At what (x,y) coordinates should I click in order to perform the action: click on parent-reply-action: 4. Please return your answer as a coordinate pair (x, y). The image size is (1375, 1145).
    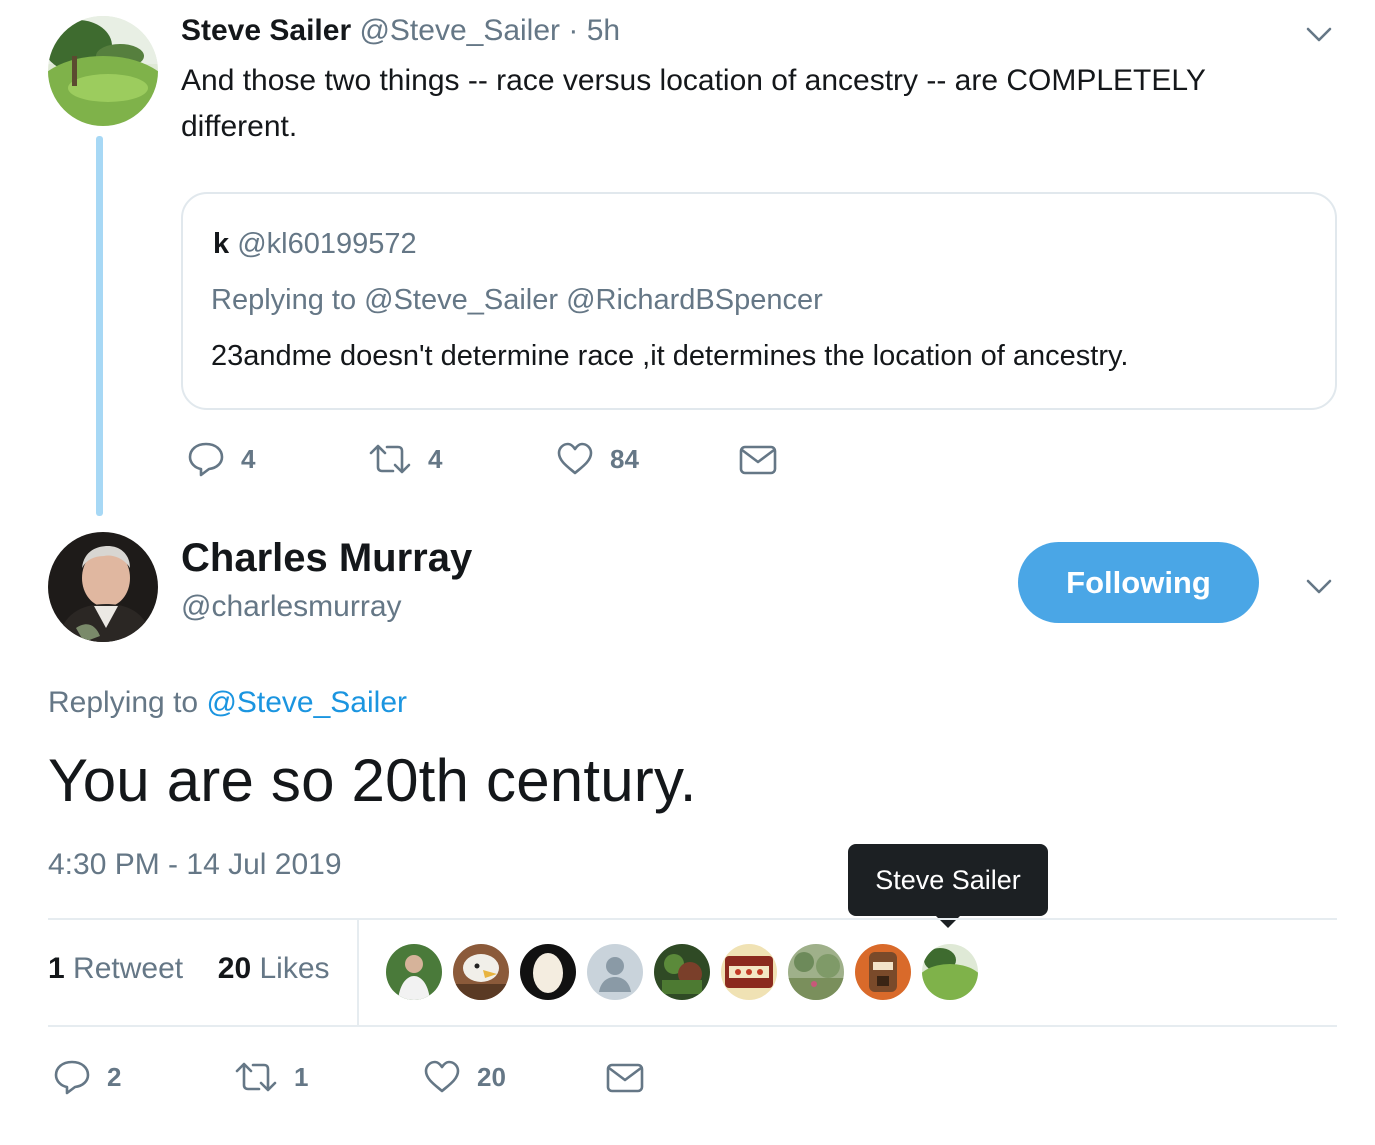
    Looking at the image, I should click on (221, 459).